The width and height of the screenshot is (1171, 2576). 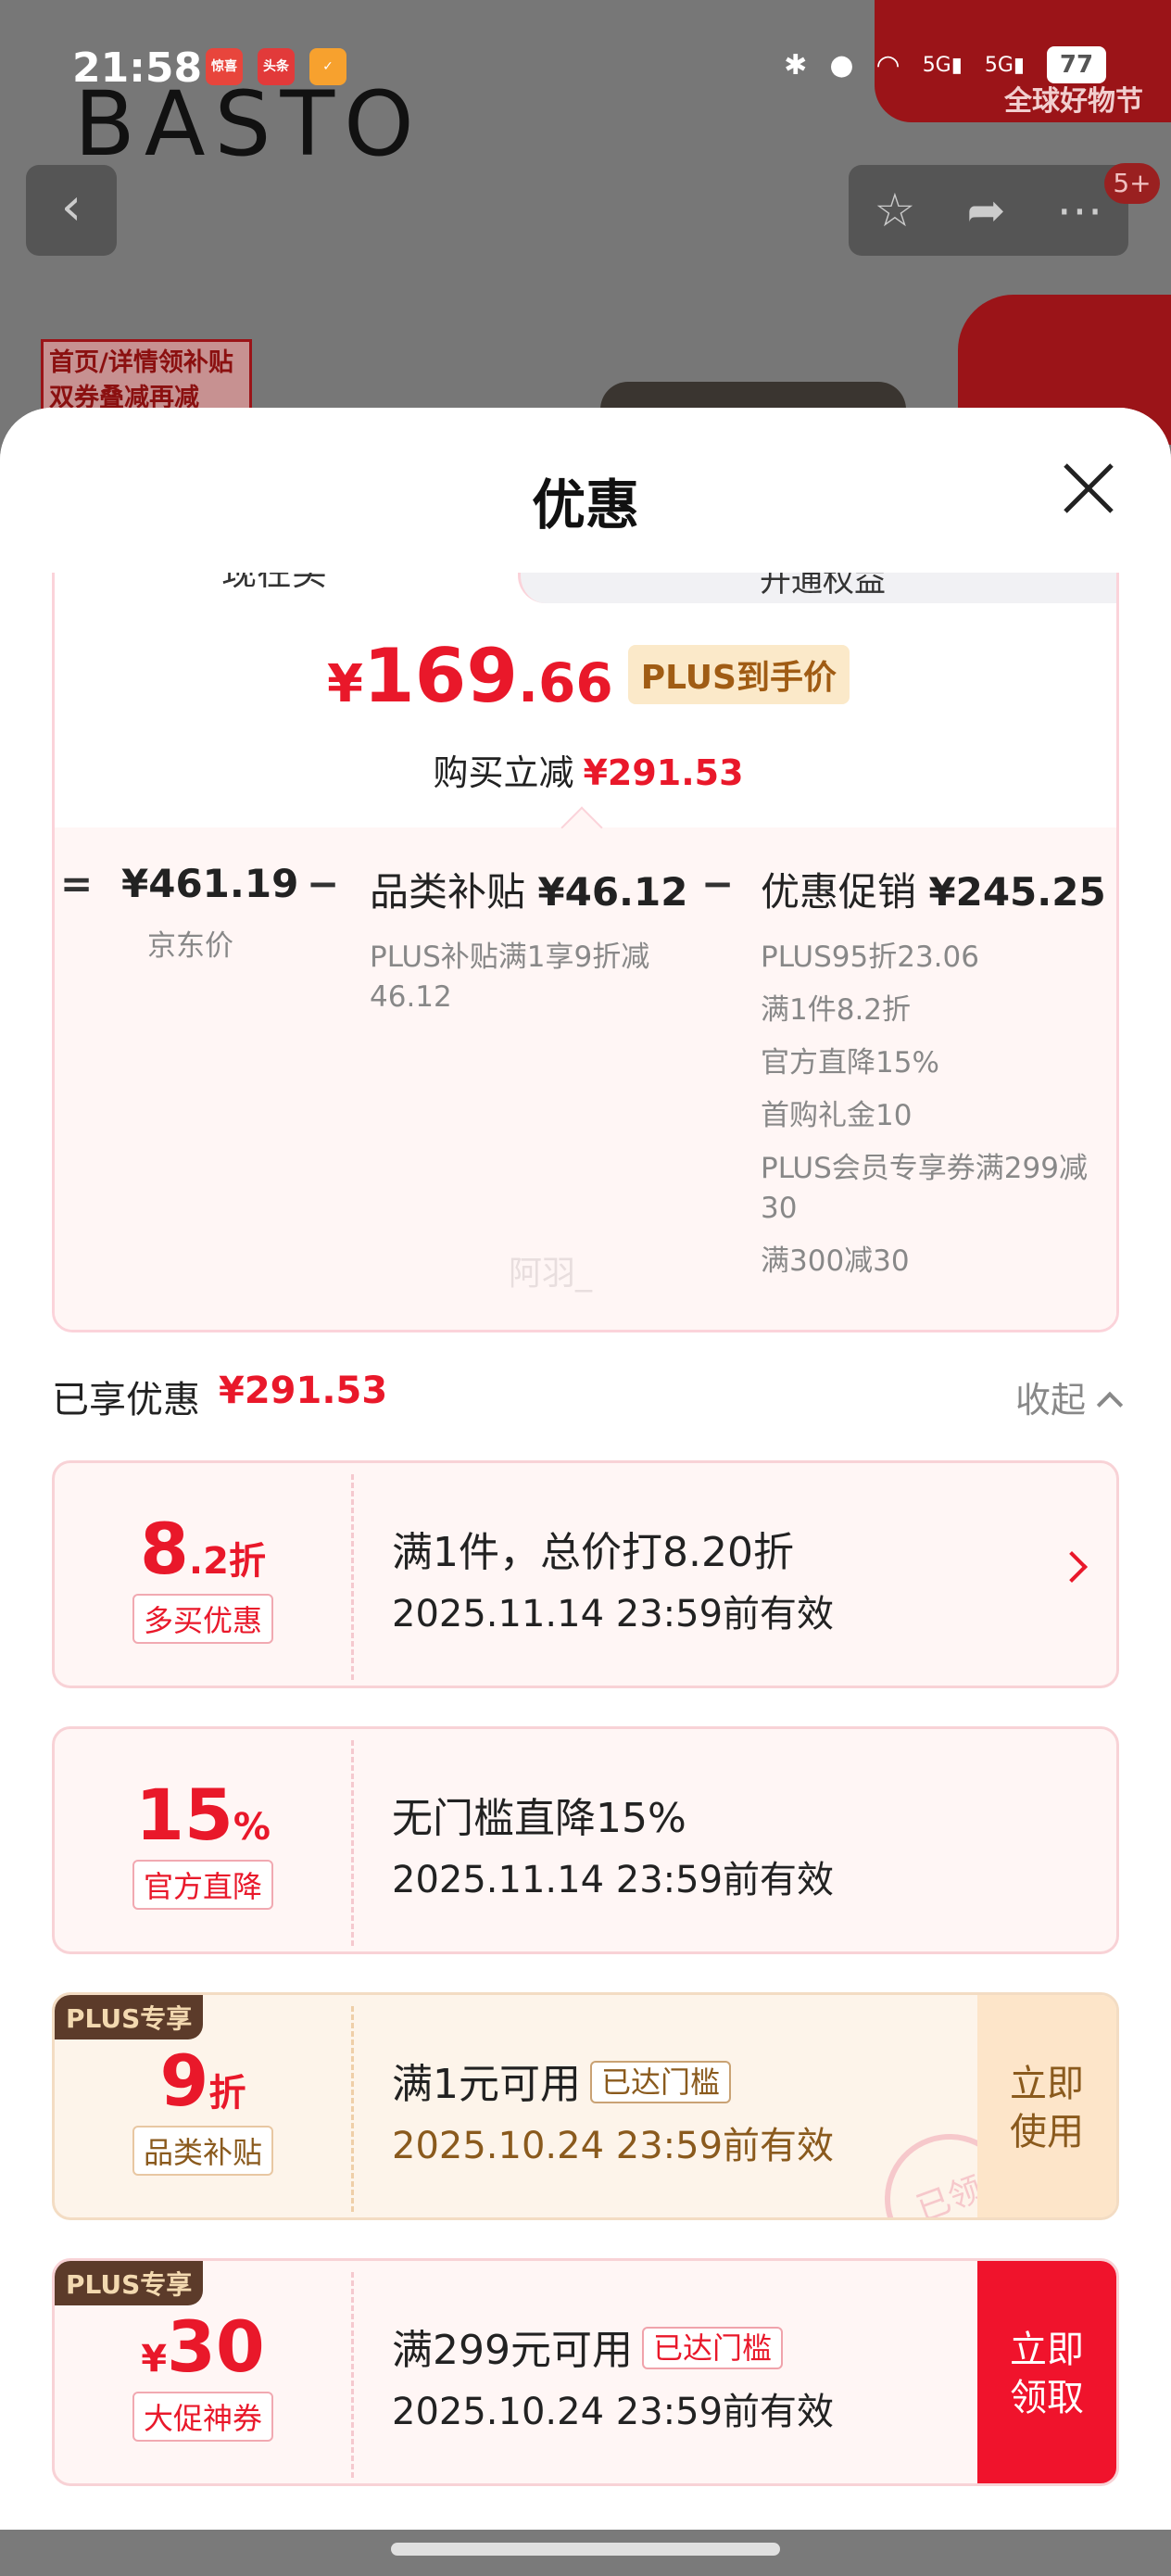 I want to click on minus-sign: −, so click(x=324, y=883).